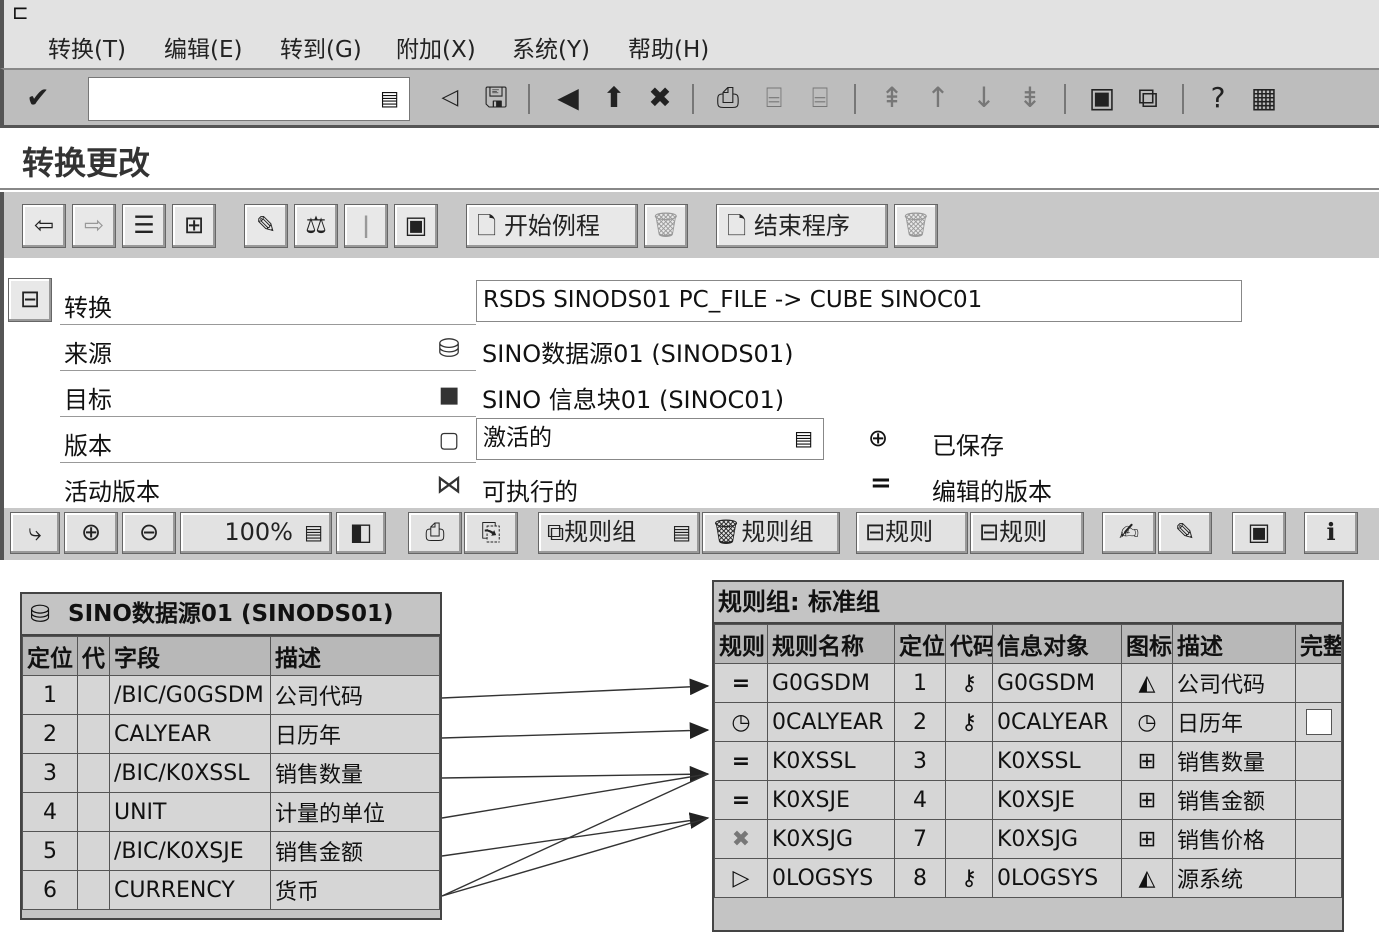  What do you see at coordinates (38, 98) in the screenshot?
I see `enter-icon: ✔` at bounding box center [38, 98].